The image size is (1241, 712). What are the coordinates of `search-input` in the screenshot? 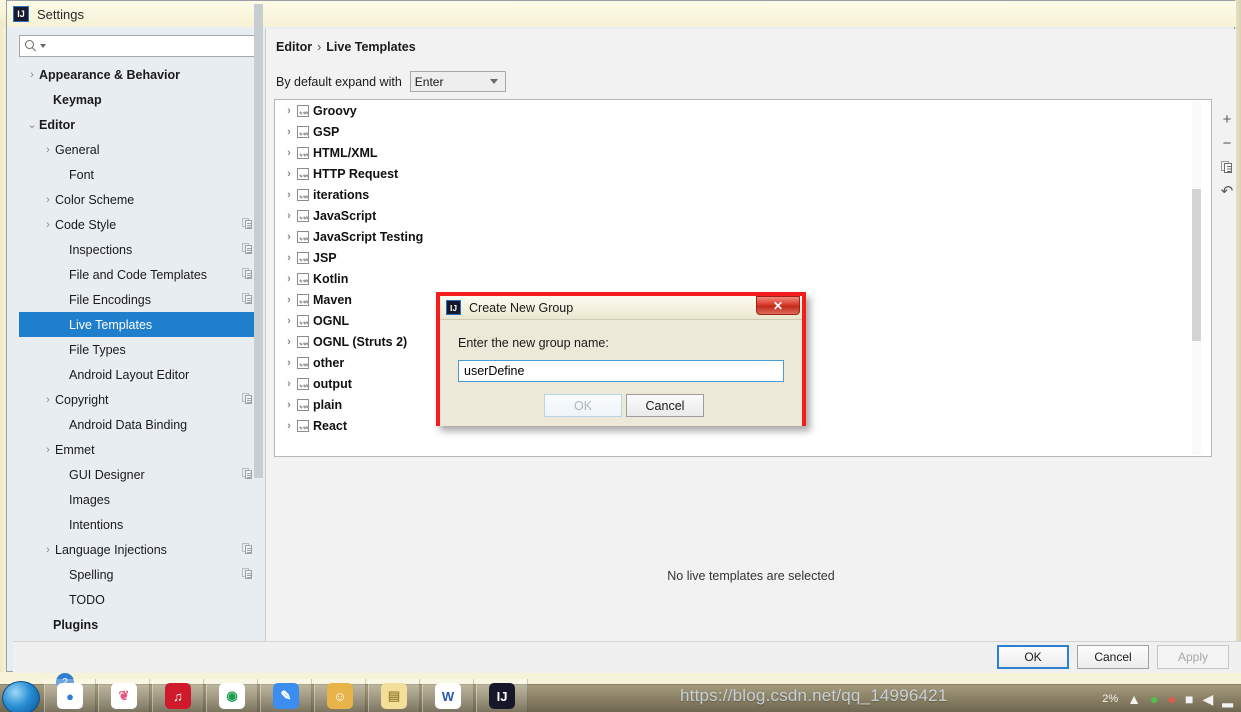 It's located at (153, 46).